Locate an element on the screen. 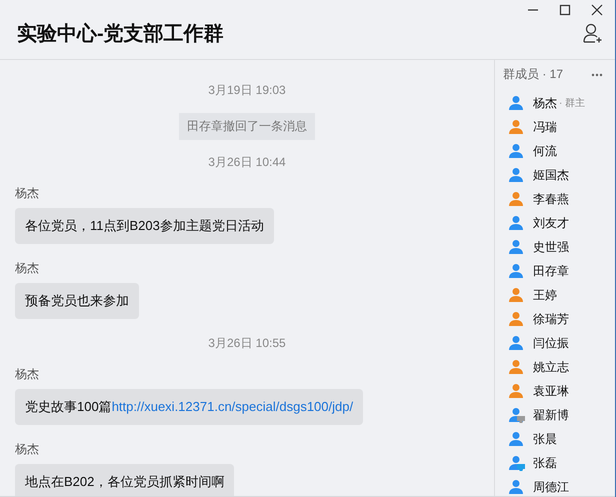 The image size is (616, 497). member-item: 徐瑞芳 is located at coordinates (559, 319).